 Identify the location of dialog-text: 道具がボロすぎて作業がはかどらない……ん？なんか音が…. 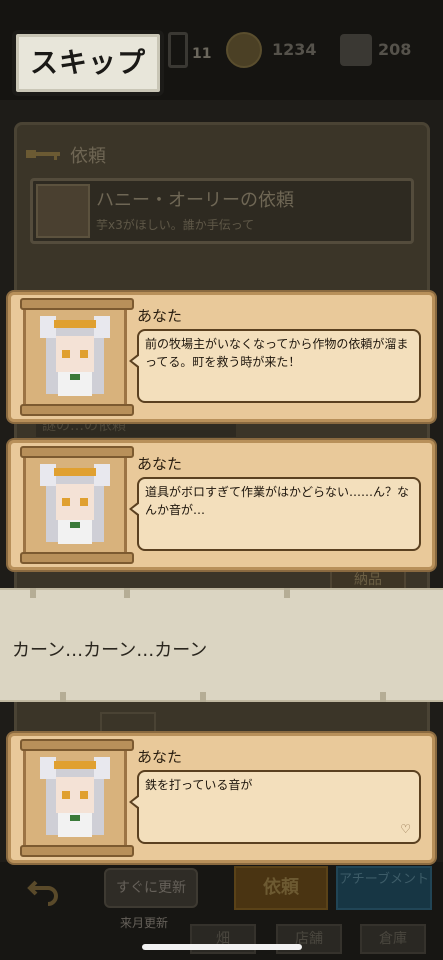
(277, 501).